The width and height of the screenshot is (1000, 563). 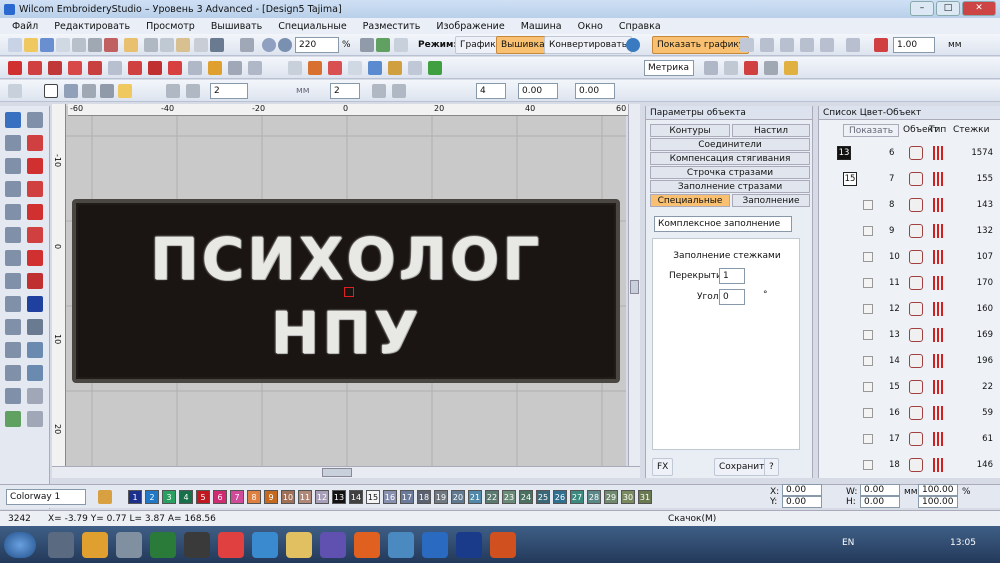 I want to click on field-2: 2, so click(x=345, y=91).